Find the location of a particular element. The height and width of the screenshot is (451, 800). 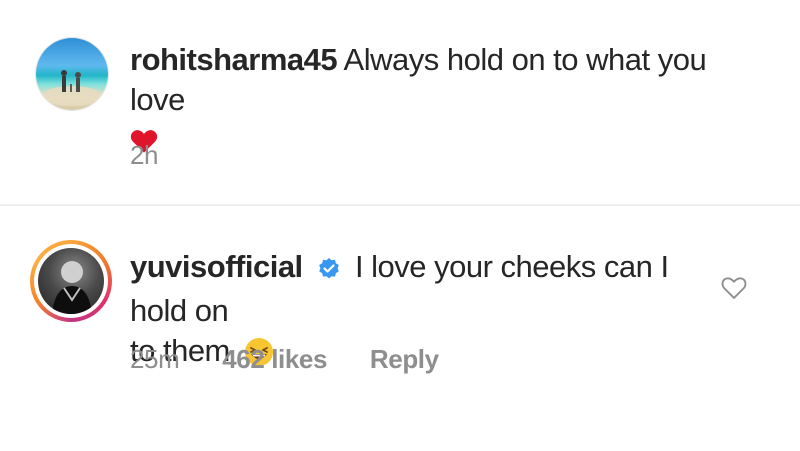

story-ring is located at coordinates (71, 281).